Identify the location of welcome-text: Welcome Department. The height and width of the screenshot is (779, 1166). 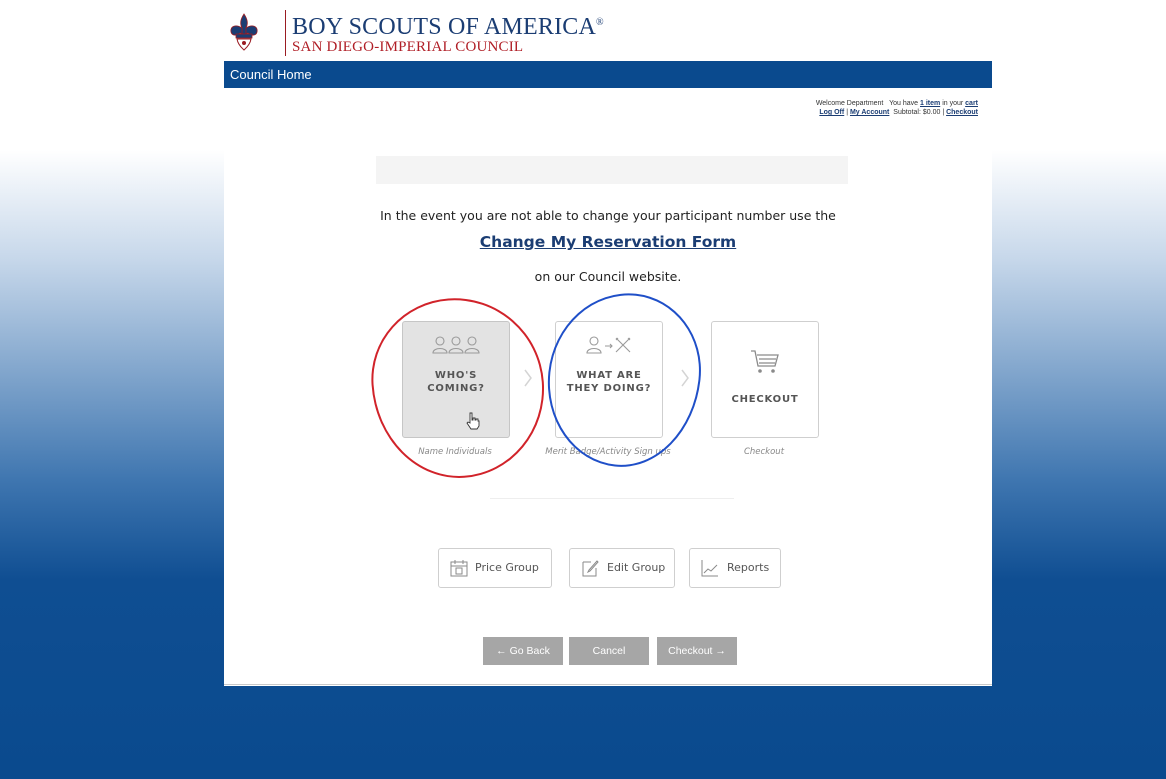
(849, 103).